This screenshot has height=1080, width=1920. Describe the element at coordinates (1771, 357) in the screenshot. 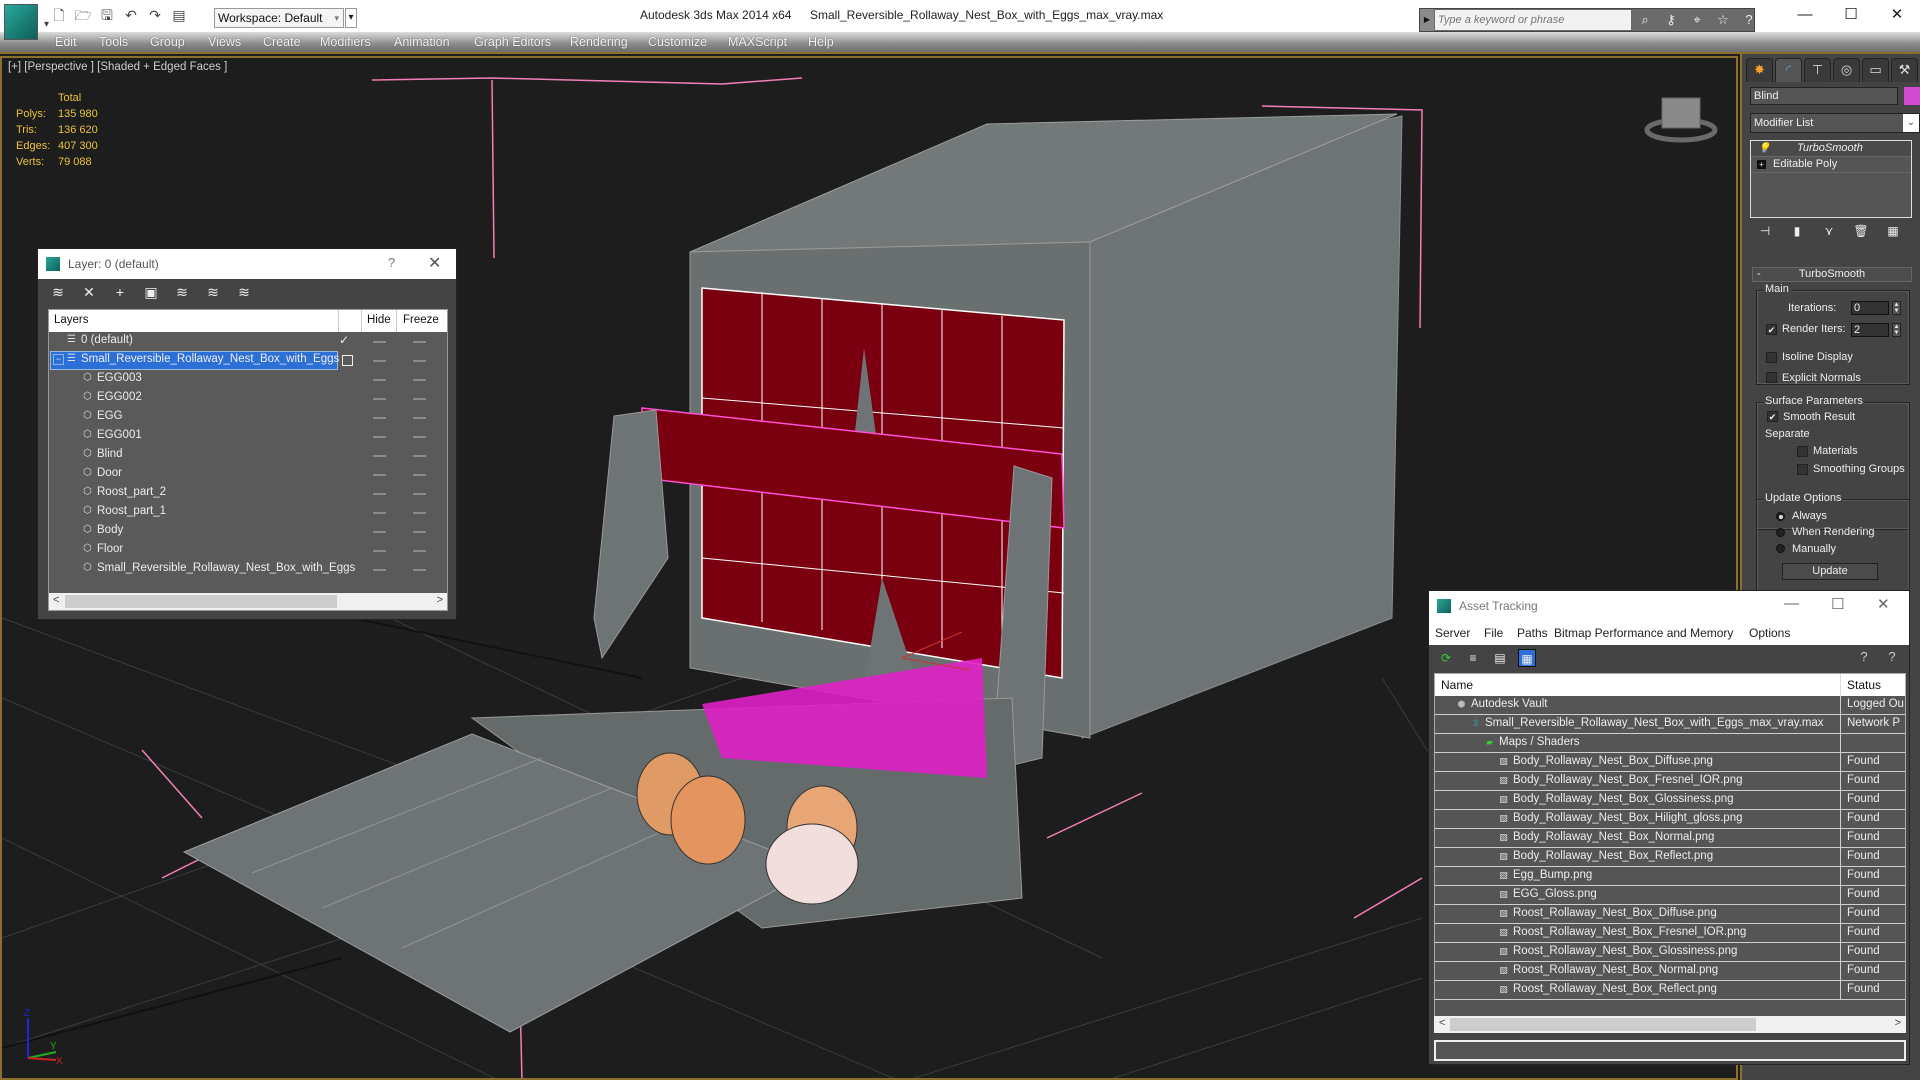

I see `isoline-display-checkbox` at that location.